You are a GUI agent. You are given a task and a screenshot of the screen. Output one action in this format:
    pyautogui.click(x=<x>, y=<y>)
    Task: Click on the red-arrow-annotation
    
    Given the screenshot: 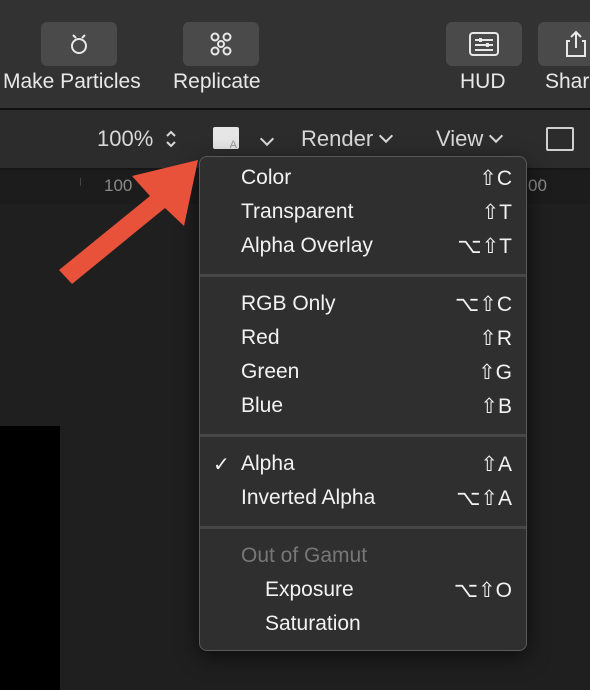 What is the action you would take?
    pyautogui.click(x=128, y=222)
    